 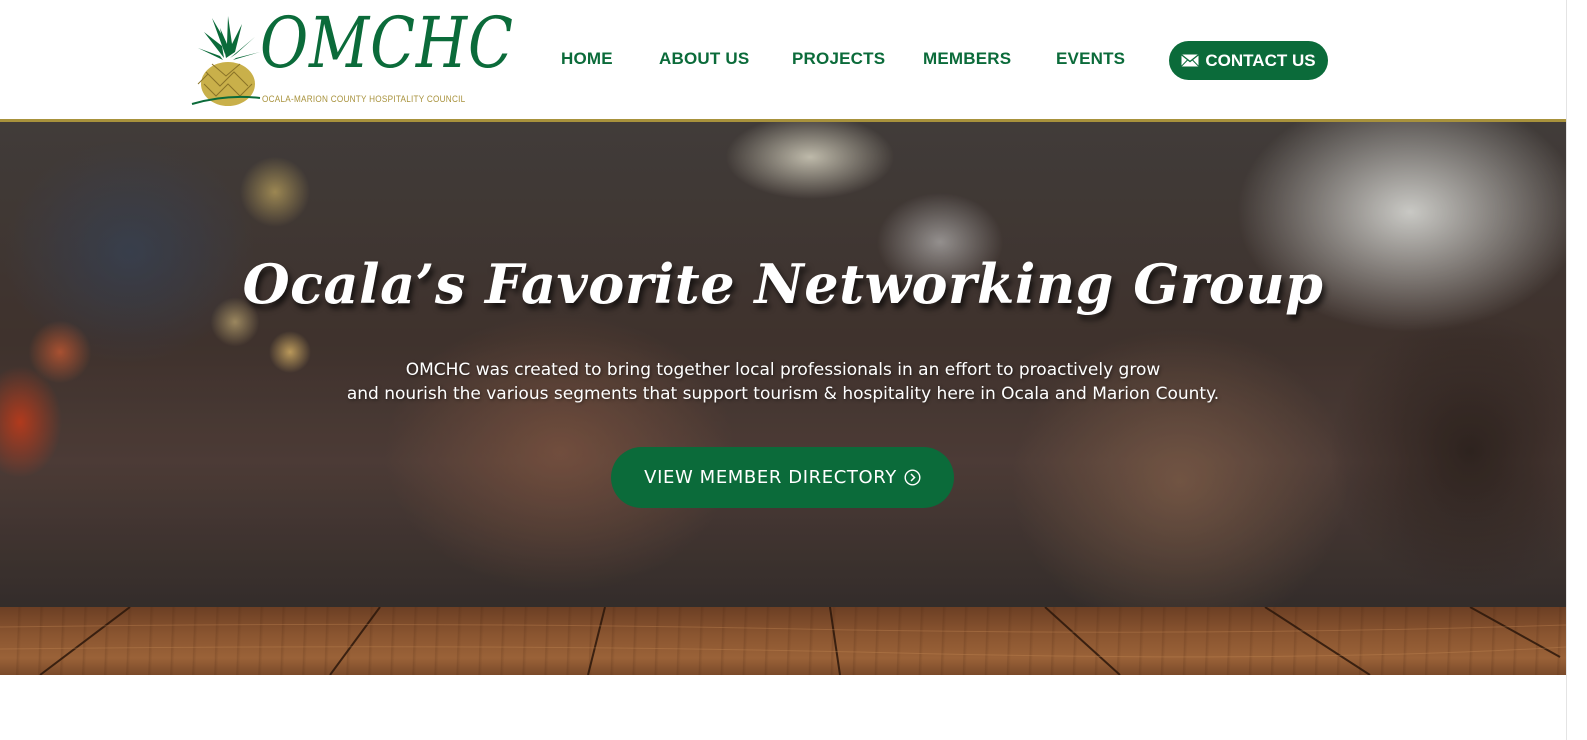 I want to click on logo-subtitle: OCALA-MARION COUNTY HOSPITALITY COUNCIL, so click(x=364, y=99).